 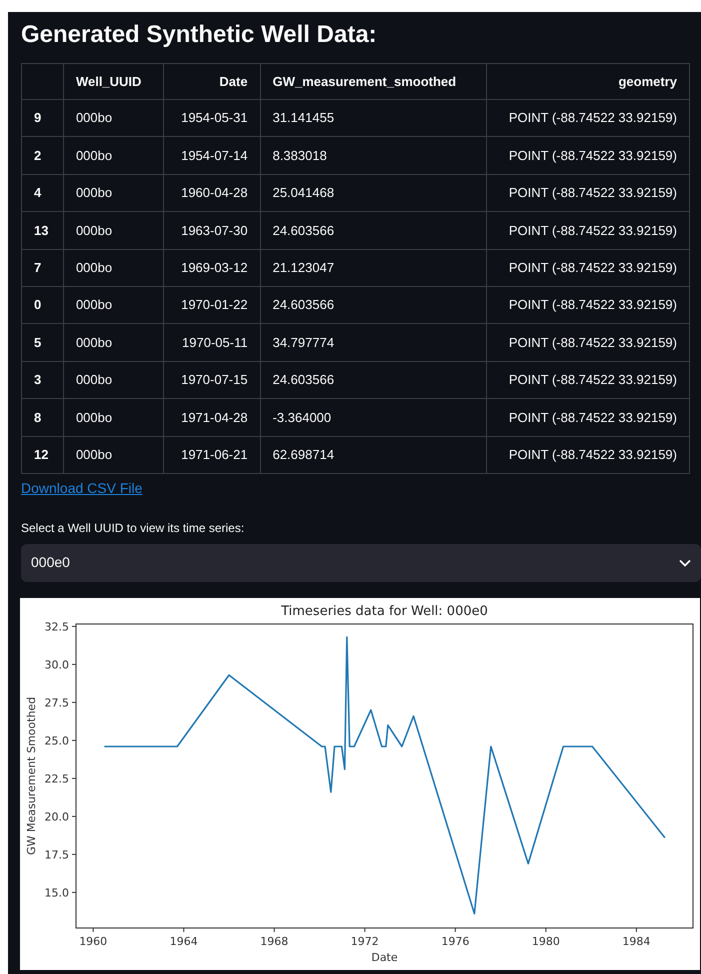 What do you see at coordinates (31, 775) in the screenshot?
I see `y-axis-label: GW Measurement Smoothed` at bounding box center [31, 775].